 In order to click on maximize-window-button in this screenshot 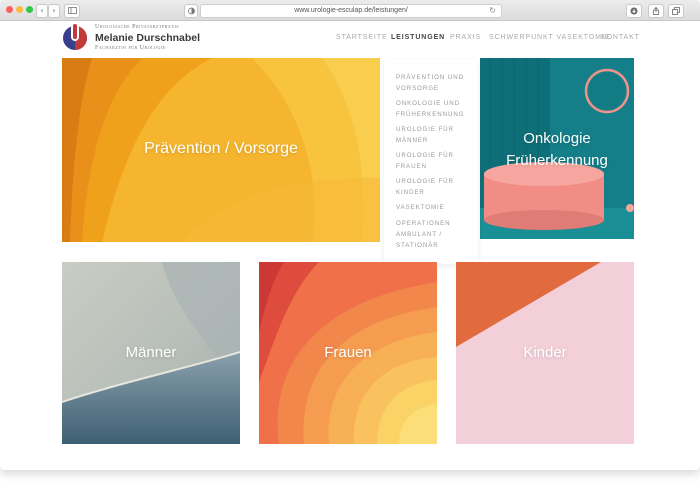, I will do `click(29, 9)`.